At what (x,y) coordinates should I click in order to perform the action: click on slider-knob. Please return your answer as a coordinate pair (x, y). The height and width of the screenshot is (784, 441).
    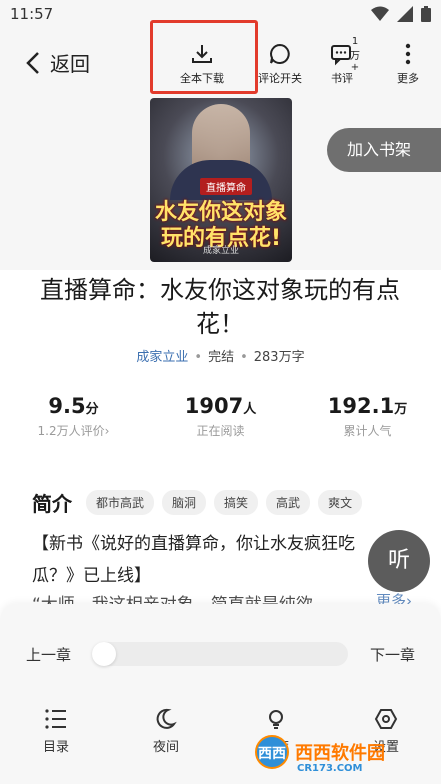
    Looking at the image, I should click on (104, 654).